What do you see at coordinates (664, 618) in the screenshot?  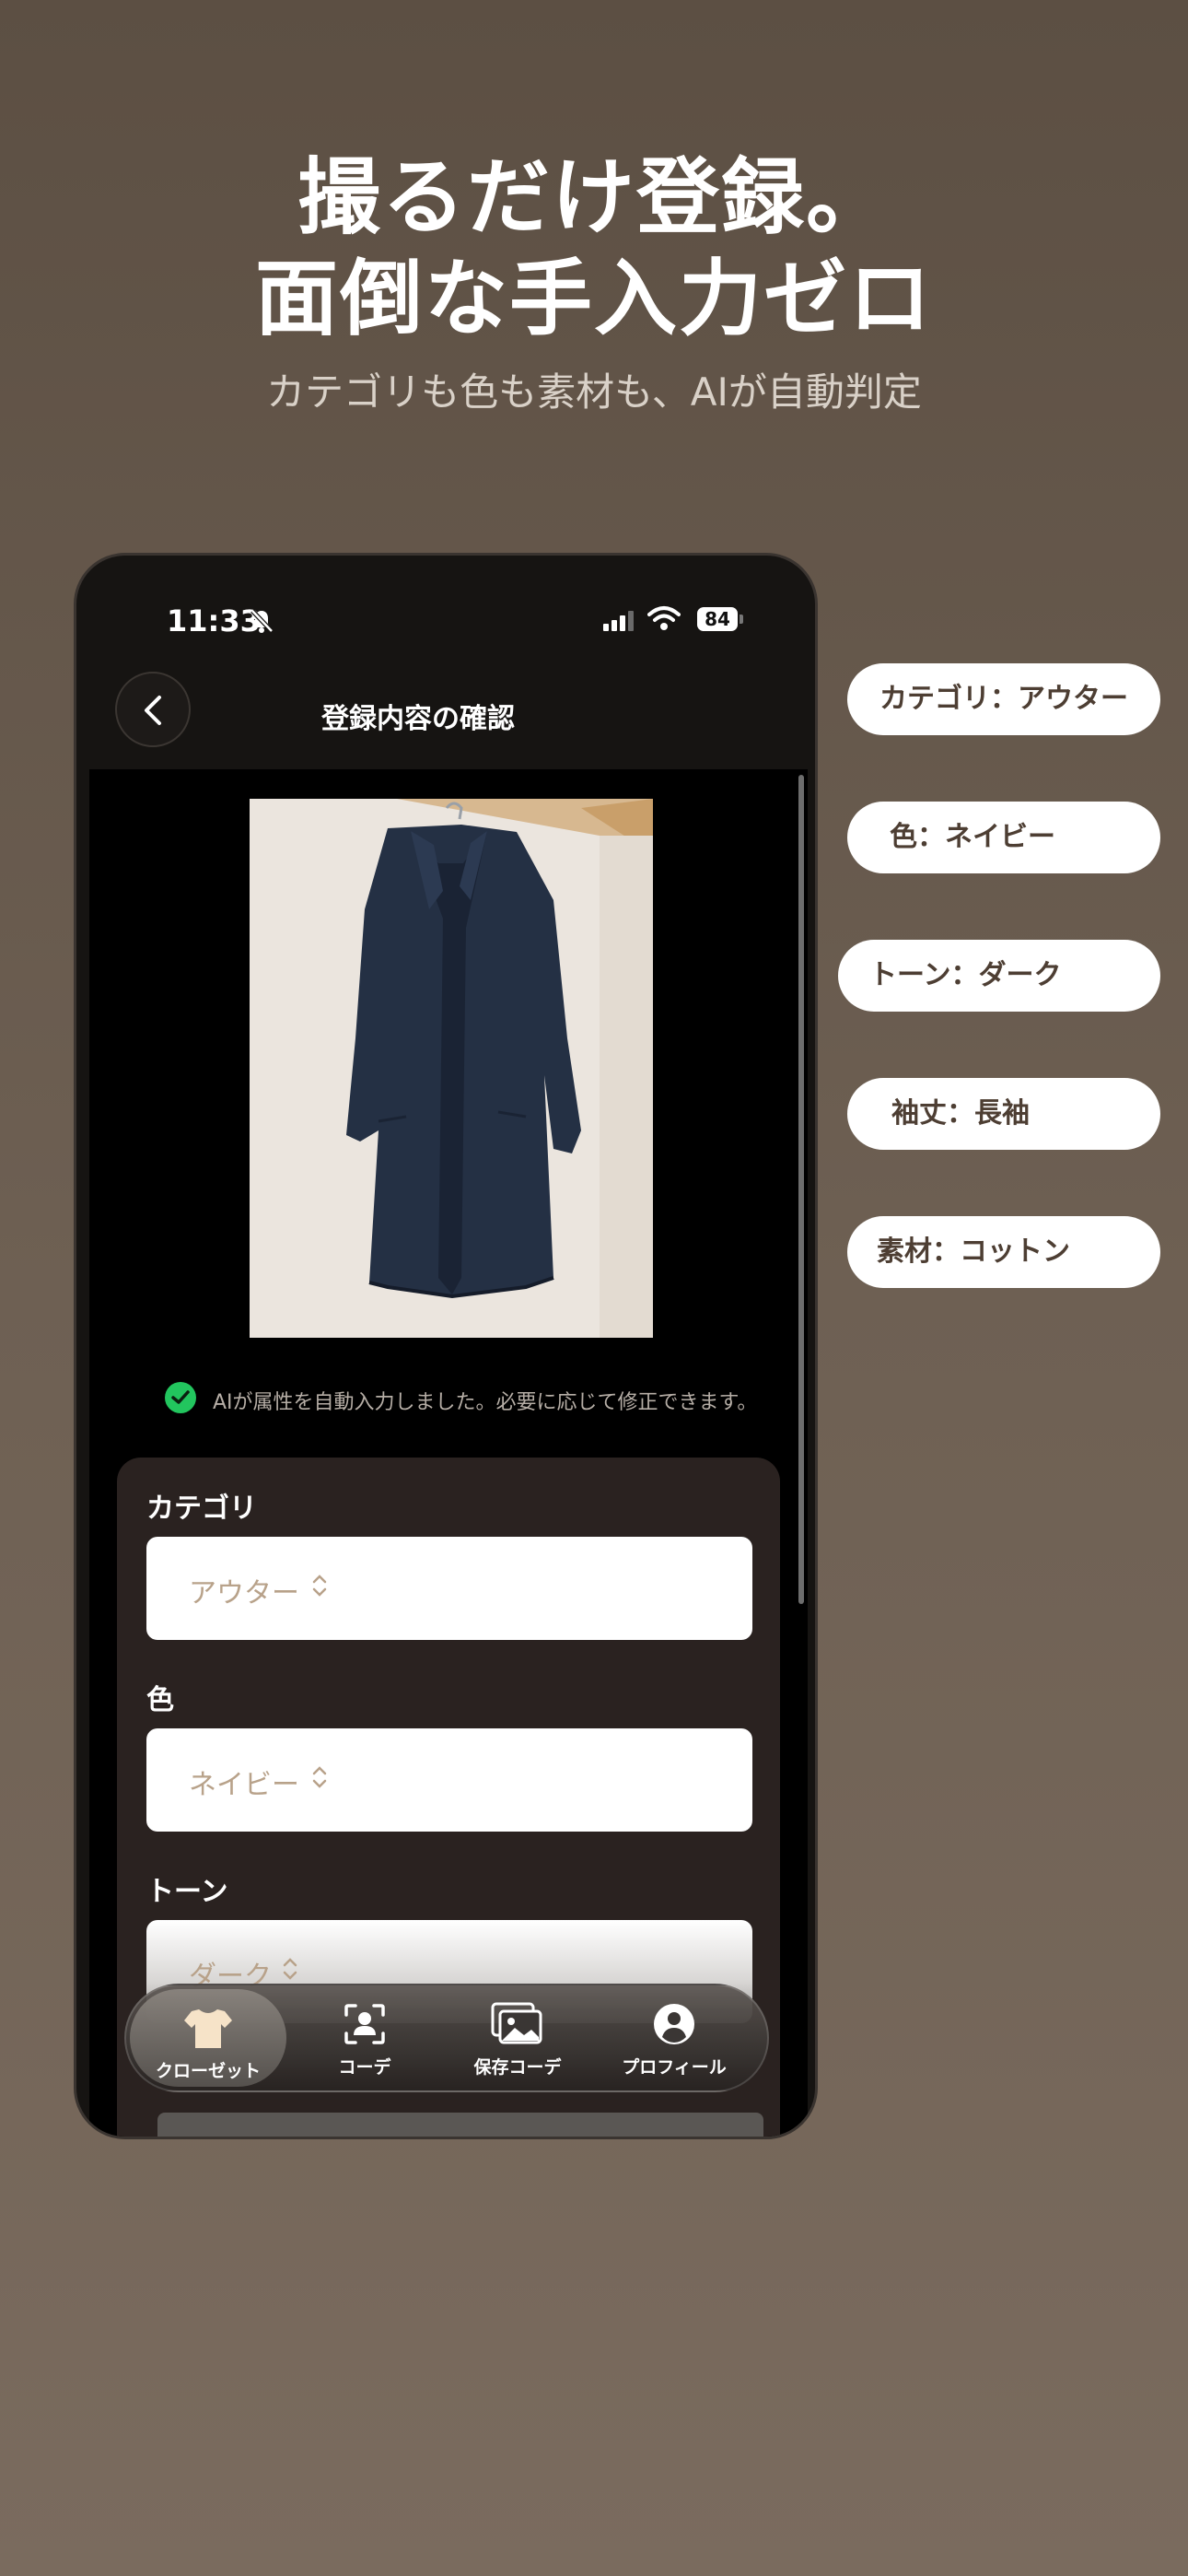 I see `wifi-icon` at bounding box center [664, 618].